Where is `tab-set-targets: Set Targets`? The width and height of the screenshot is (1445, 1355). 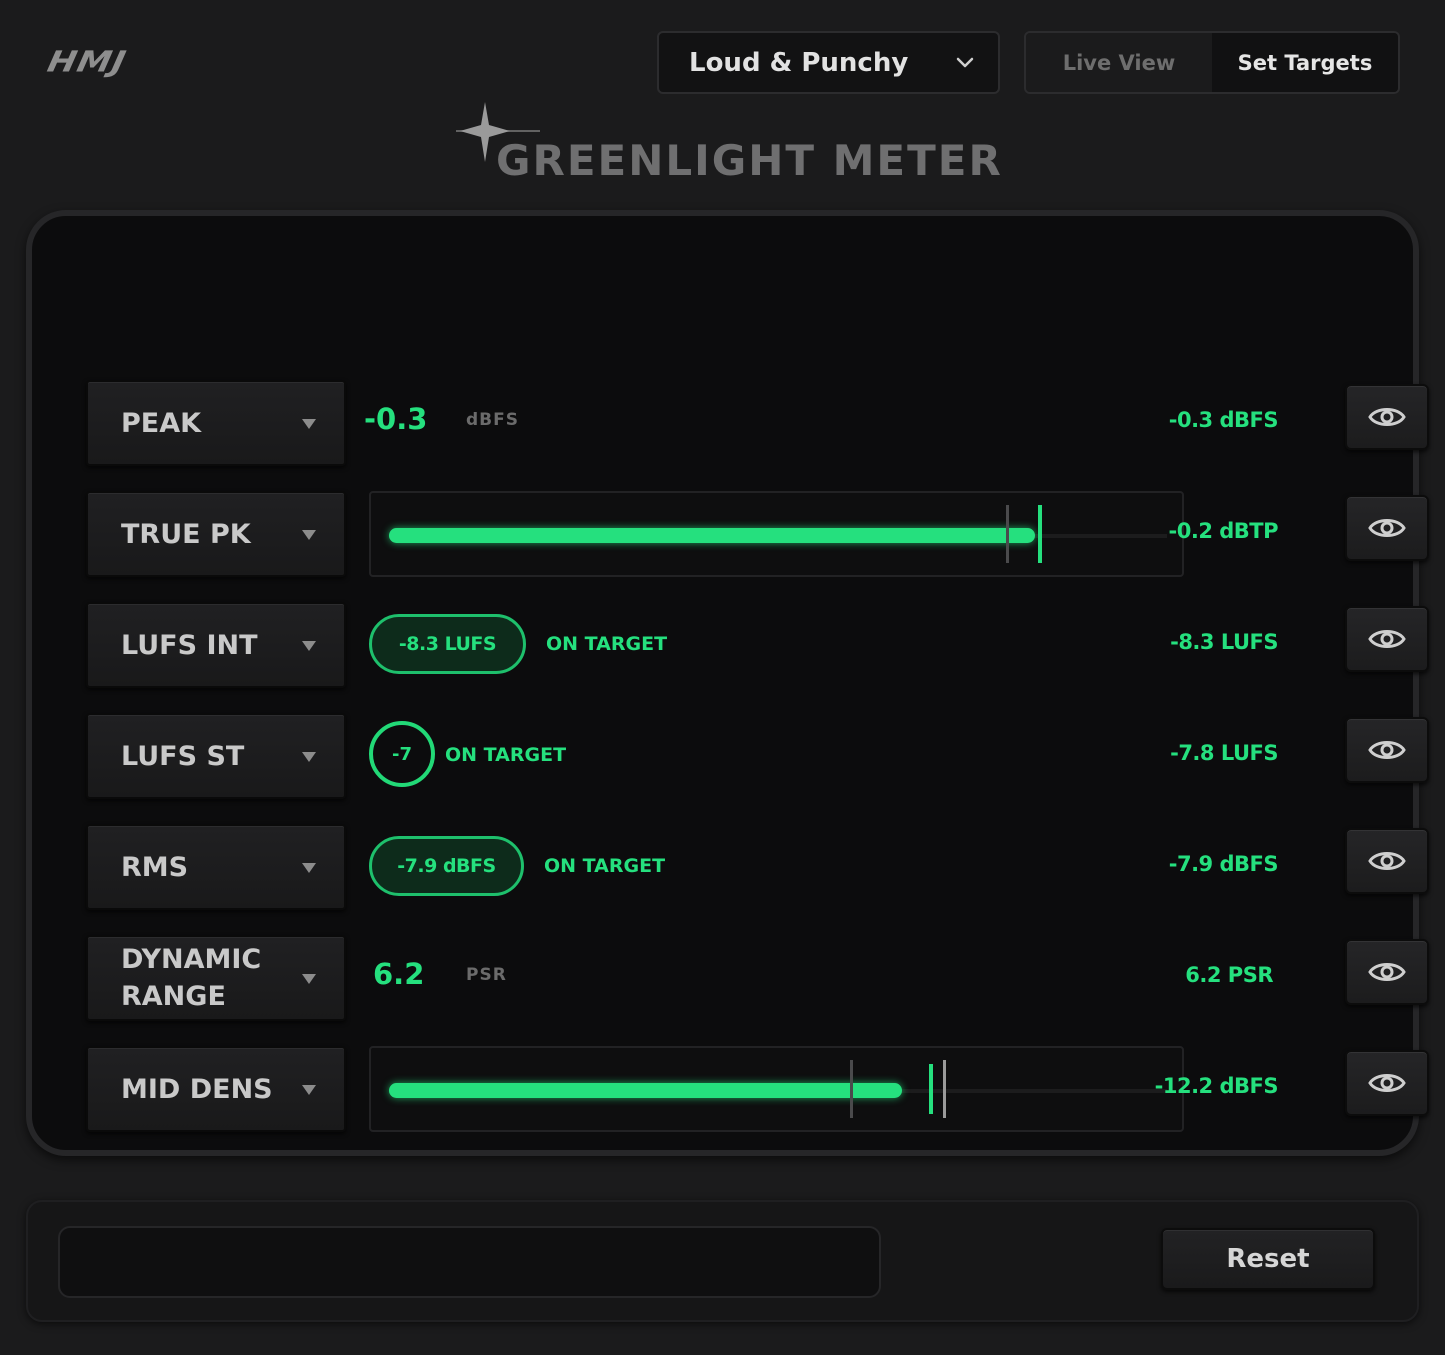
tab-set-targets: Set Targets is located at coordinates (1305, 62).